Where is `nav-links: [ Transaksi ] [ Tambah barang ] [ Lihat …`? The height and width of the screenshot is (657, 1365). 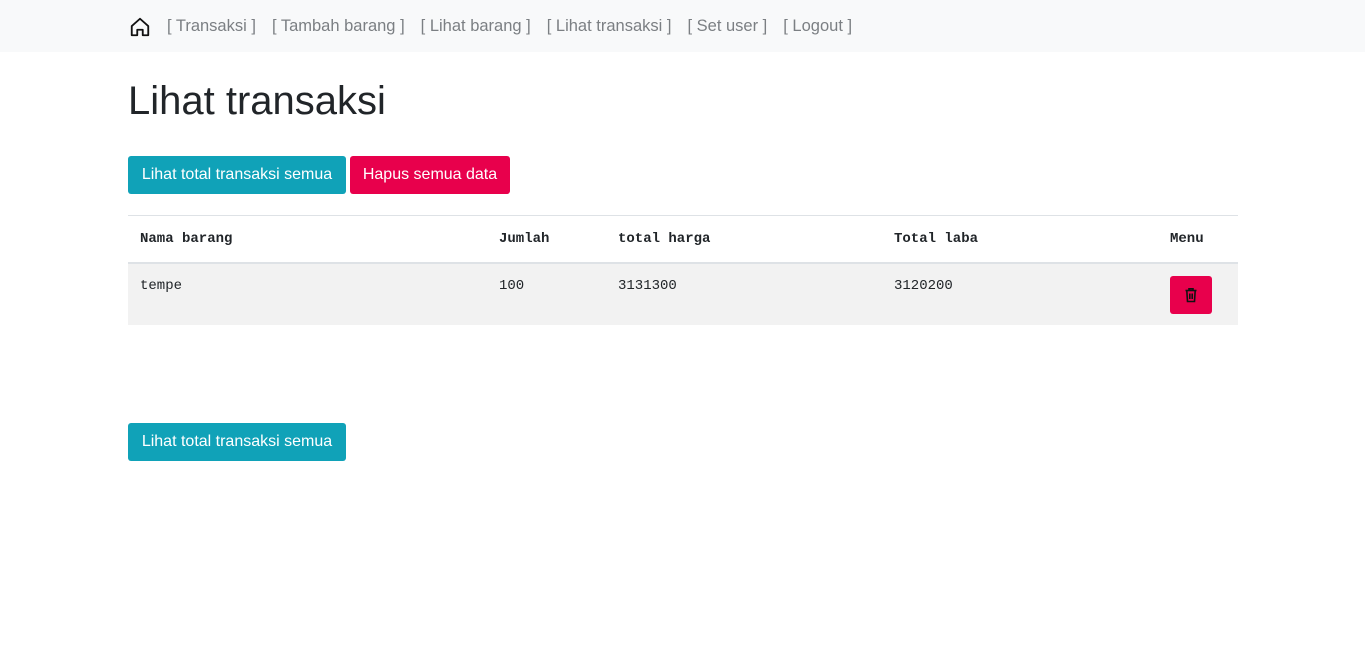 nav-links: [ Transaksi ] [ Tambah barang ] [ Lihat … is located at coordinates (498, 26).